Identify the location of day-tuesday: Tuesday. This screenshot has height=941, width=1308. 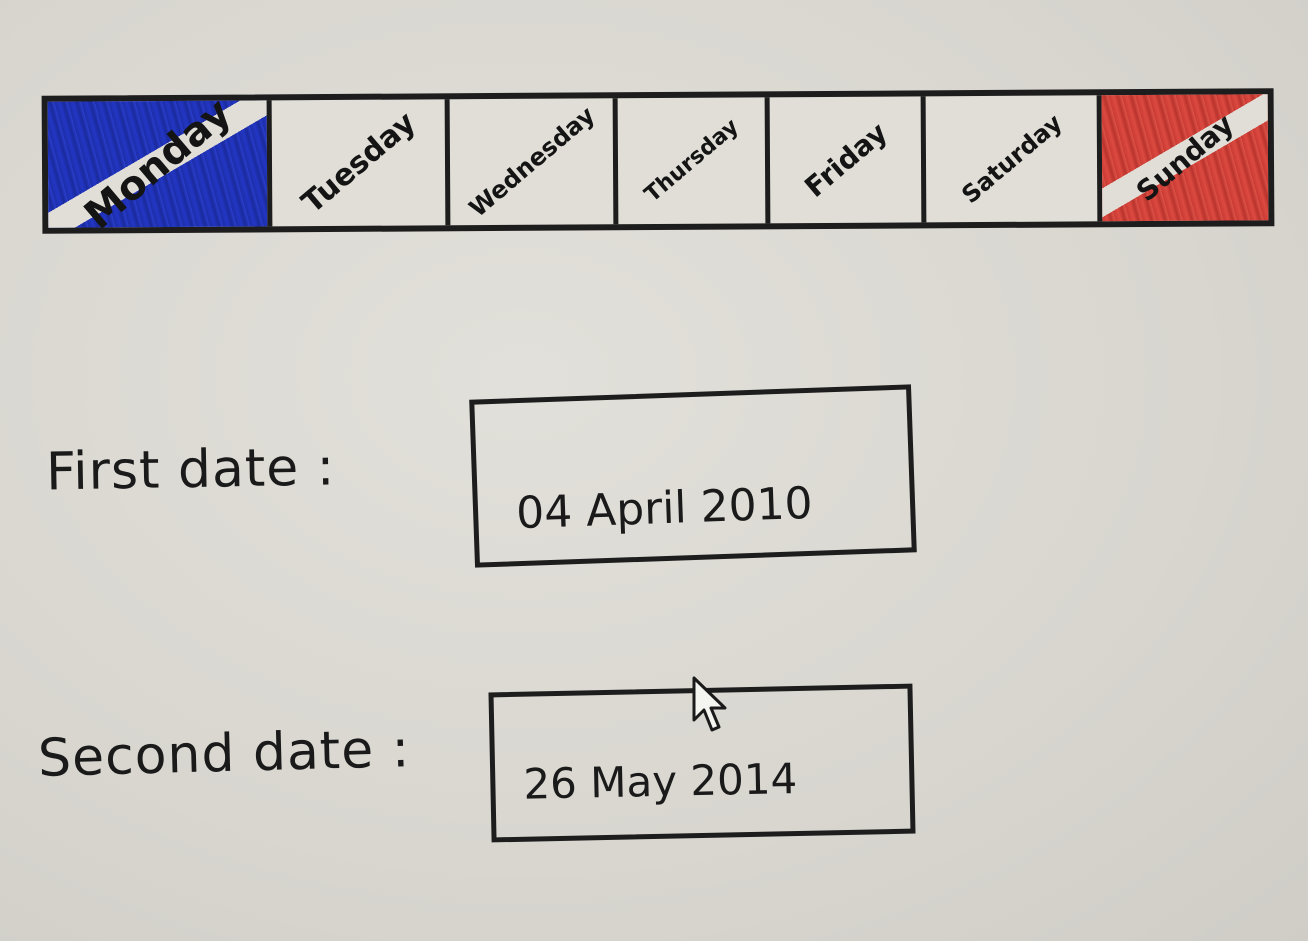
(361, 163).